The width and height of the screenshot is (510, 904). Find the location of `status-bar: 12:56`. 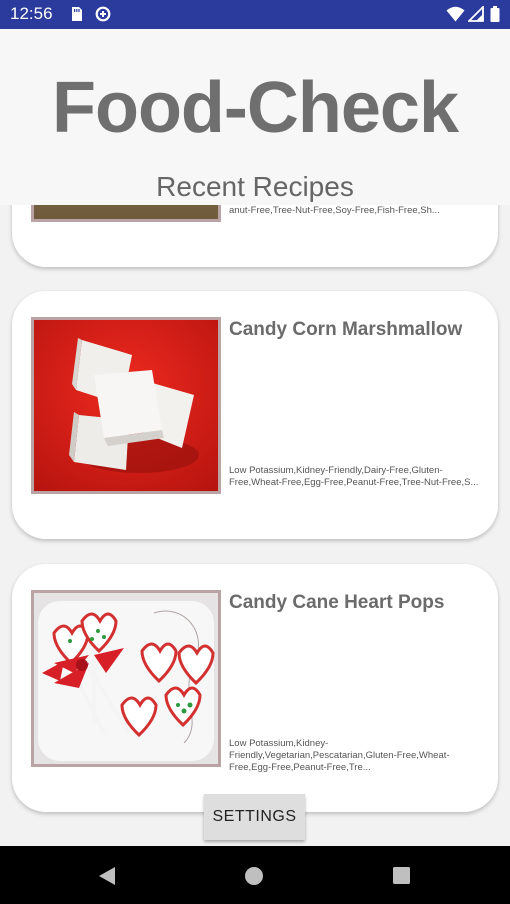

status-bar: 12:56 is located at coordinates (255, 14).